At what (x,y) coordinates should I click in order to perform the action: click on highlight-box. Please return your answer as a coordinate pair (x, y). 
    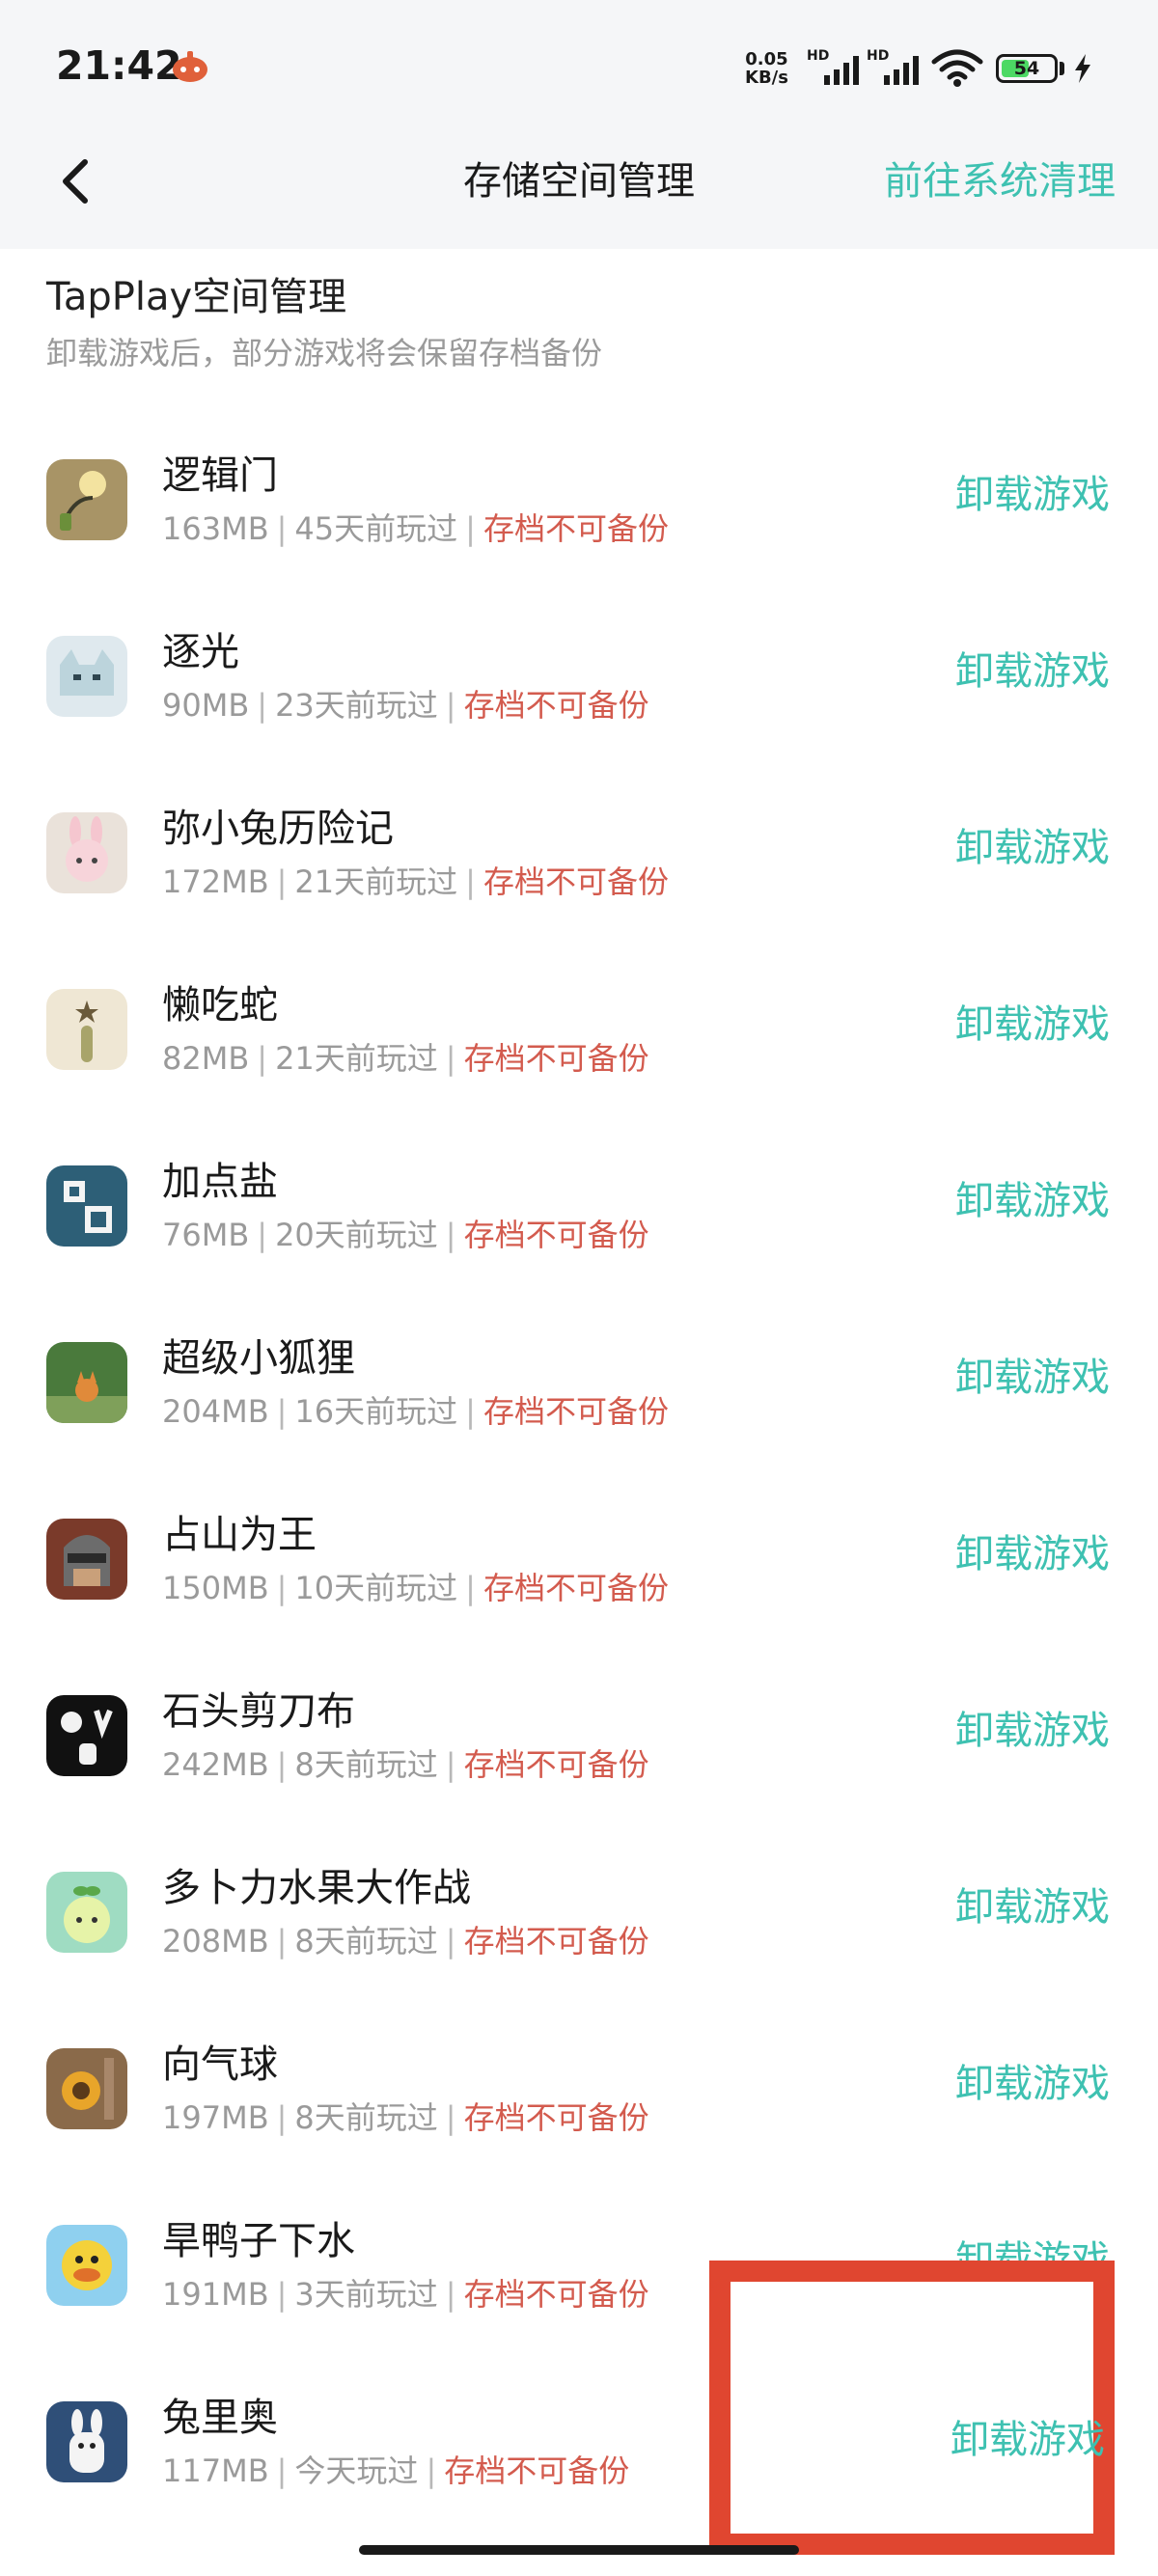
    Looking at the image, I should click on (912, 2408).